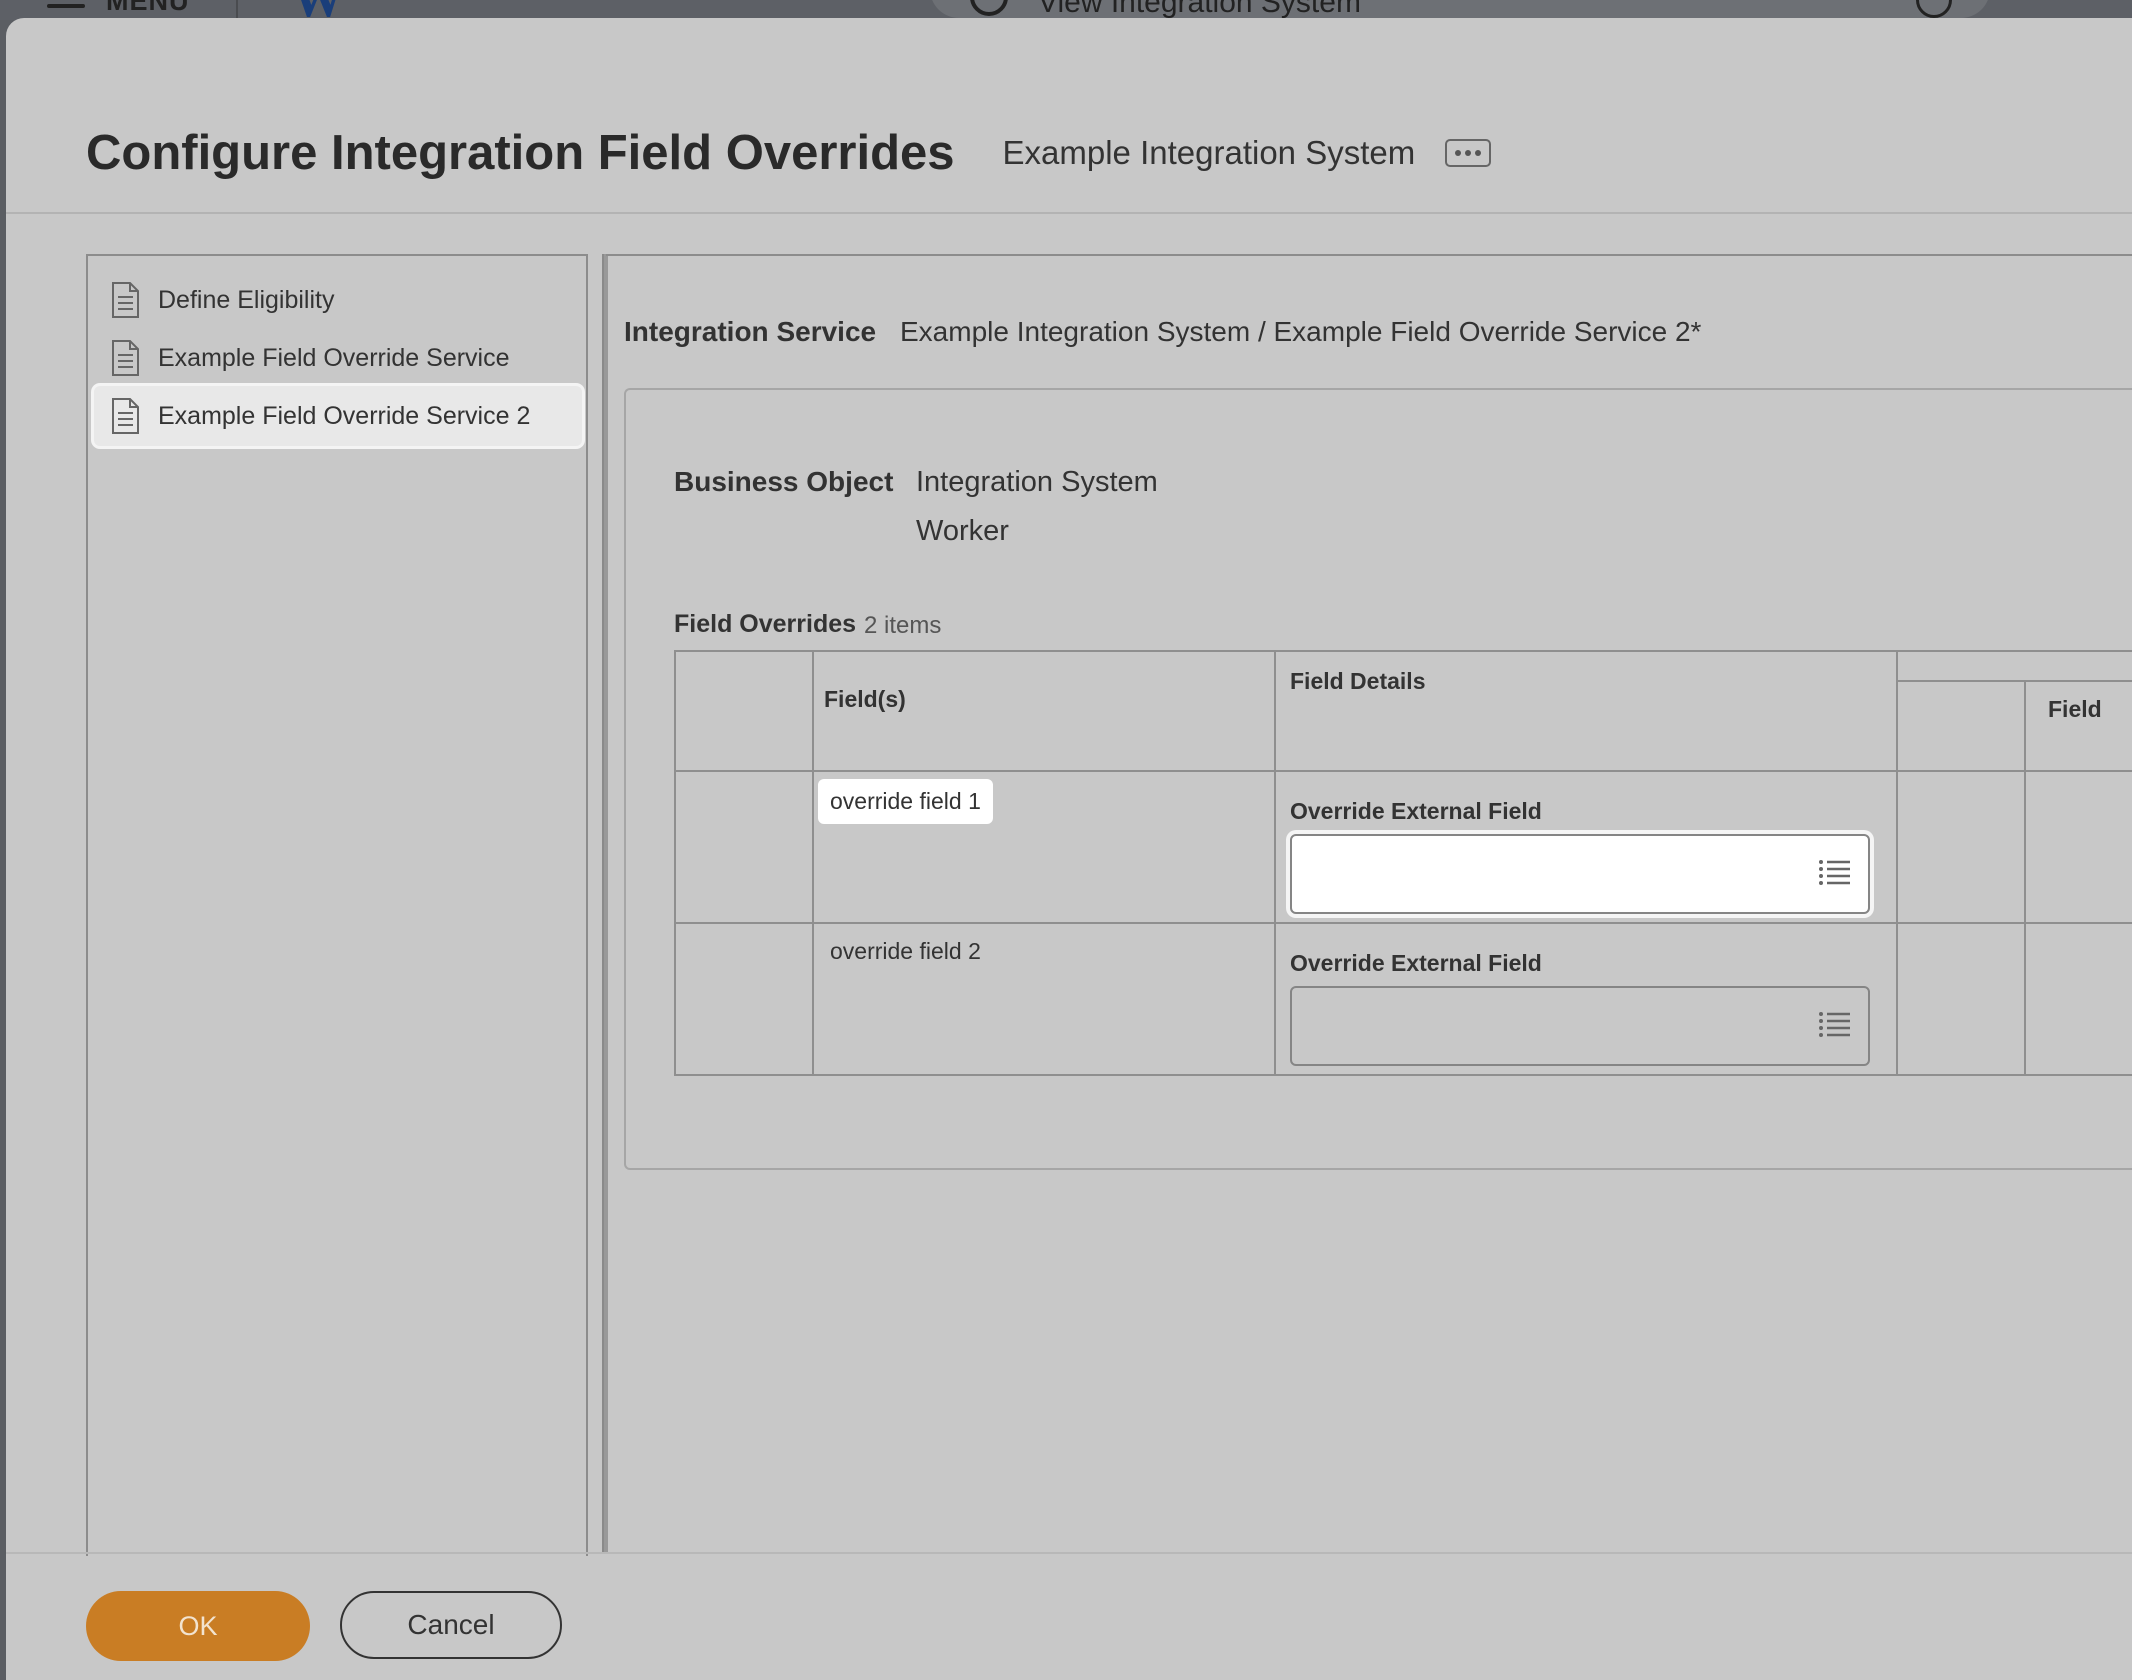  What do you see at coordinates (1209, 152) in the screenshot?
I see `dialog-subtitle: Example Integration System` at bounding box center [1209, 152].